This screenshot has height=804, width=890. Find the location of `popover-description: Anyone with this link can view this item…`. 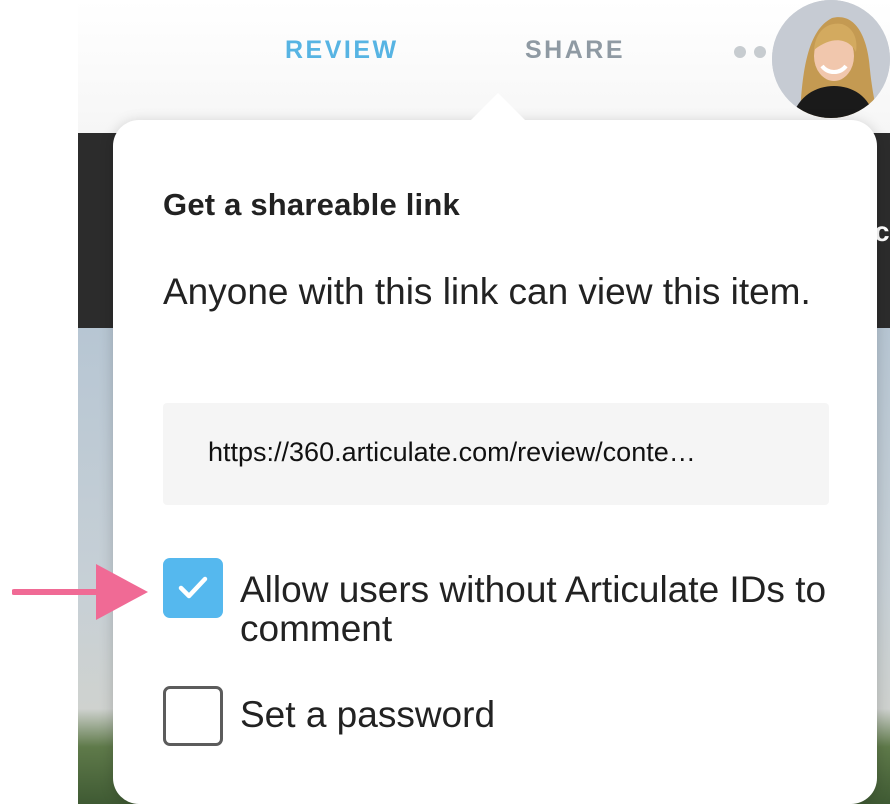

popover-description: Anyone with this link can view this item… is located at coordinates (487, 291).